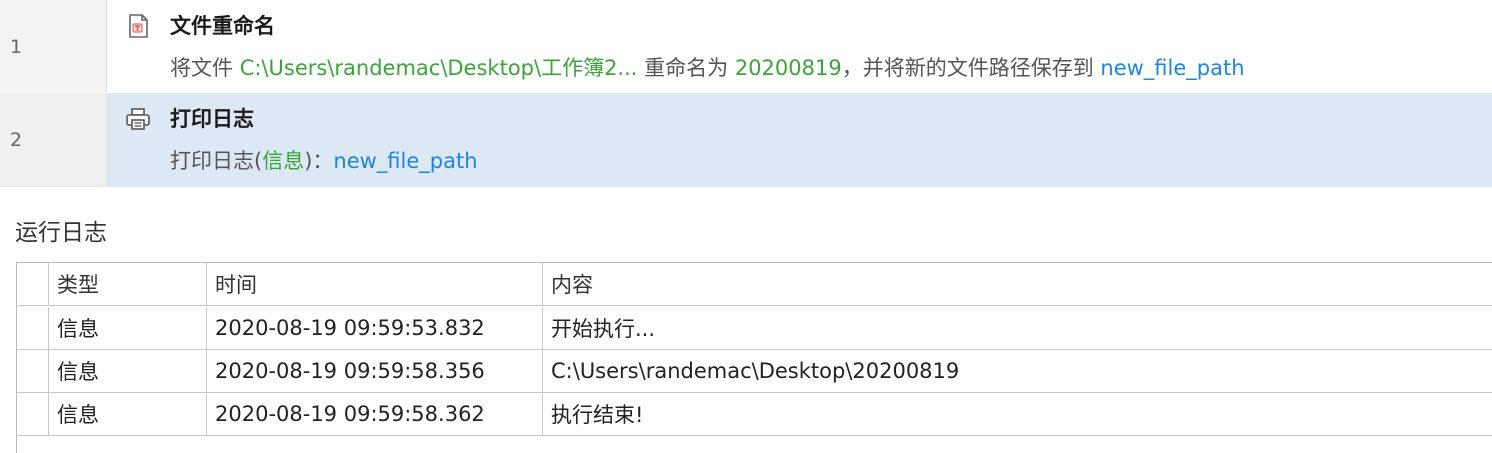 The image size is (1492, 453). I want to click on step-title: 文件重命名, so click(222, 26).